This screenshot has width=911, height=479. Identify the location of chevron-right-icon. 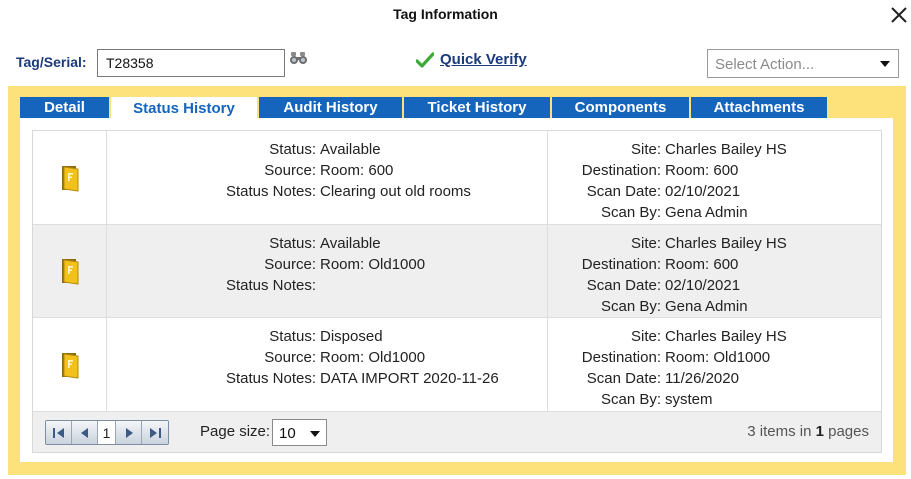
(129, 432).